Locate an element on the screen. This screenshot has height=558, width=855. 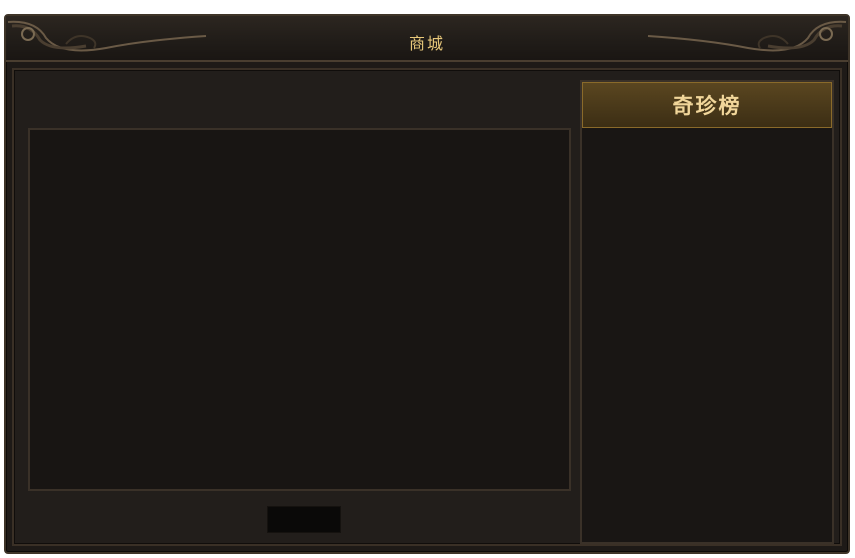
pagination-slot is located at coordinates (304, 519).